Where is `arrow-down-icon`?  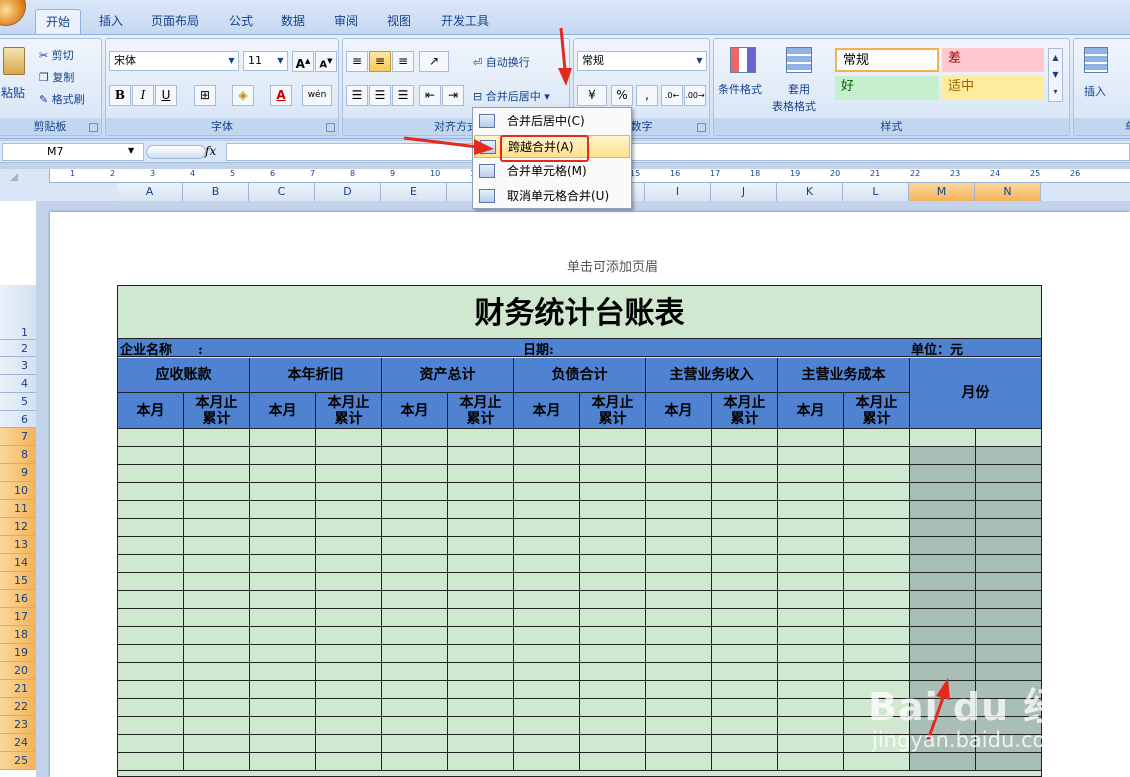 arrow-down-icon is located at coordinates (565, 56).